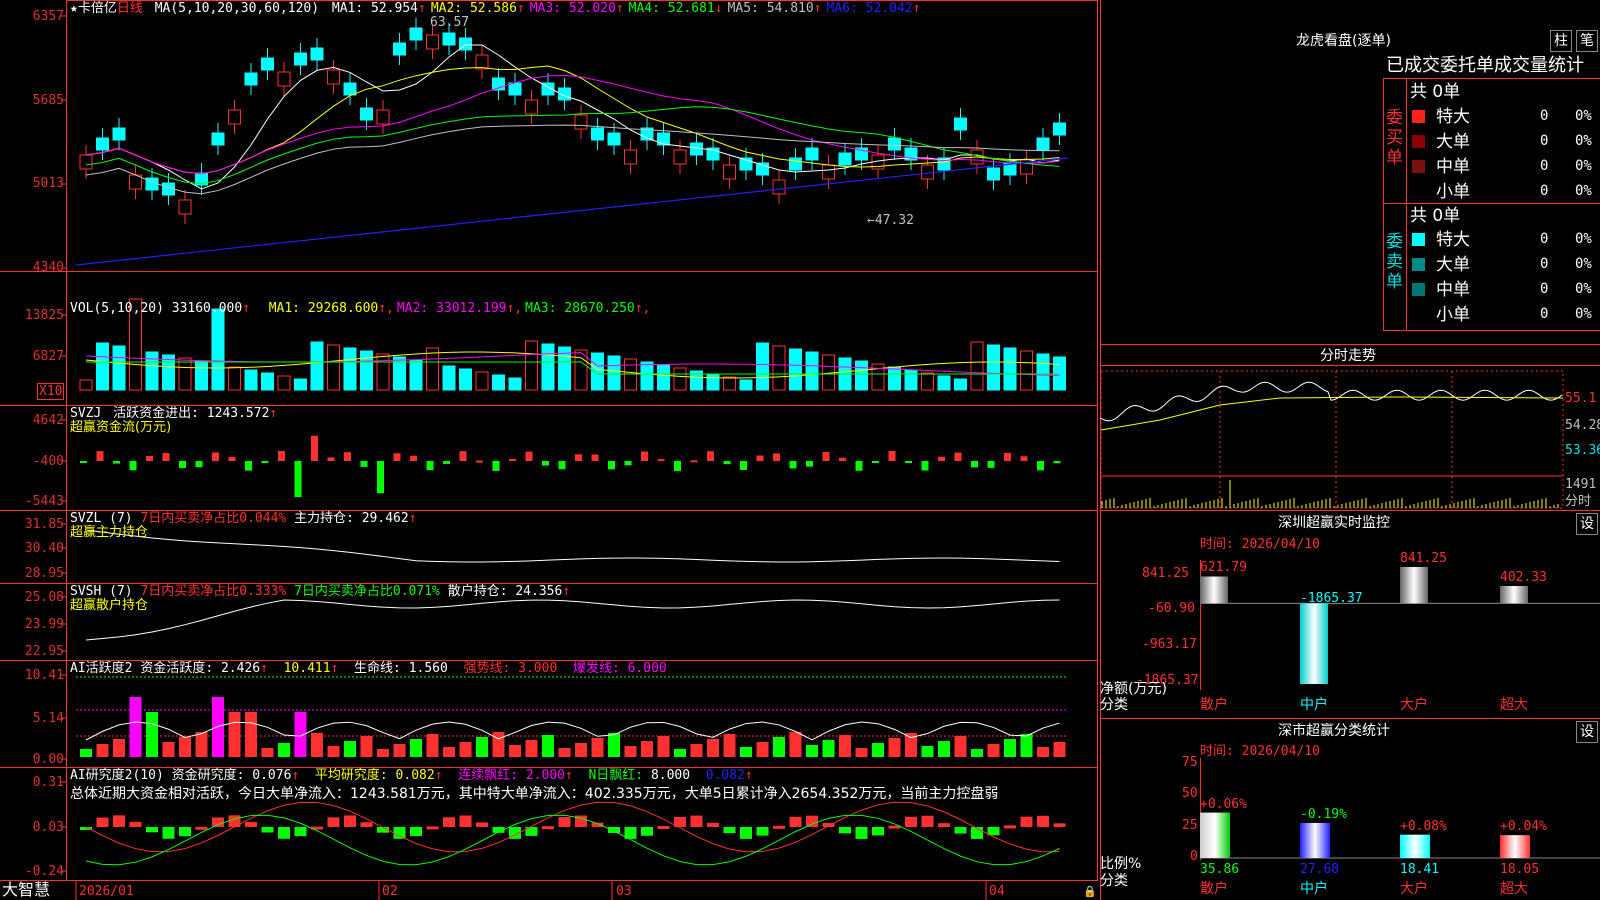  Describe the element at coordinates (1453, 240) in the screenshot. I see `sell-row-name: 特大` at that location.